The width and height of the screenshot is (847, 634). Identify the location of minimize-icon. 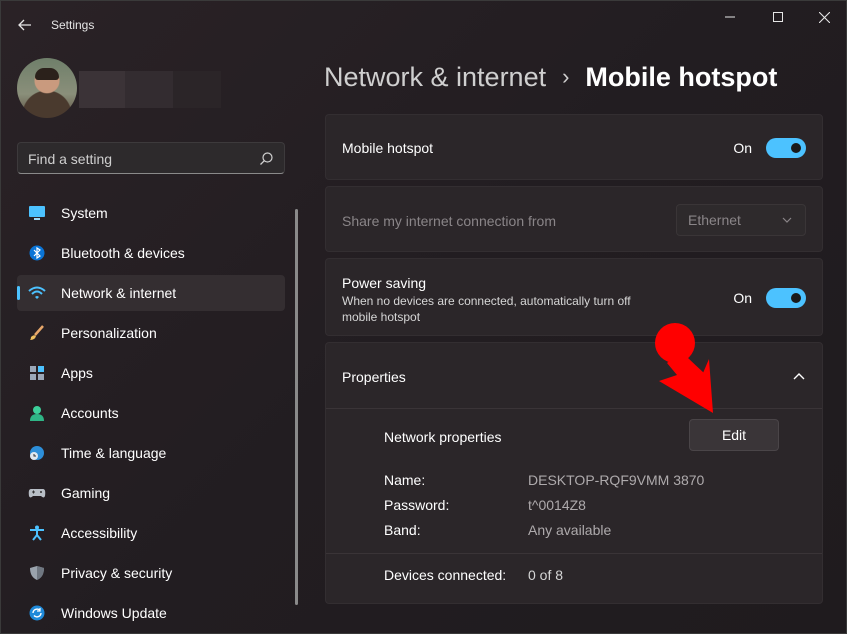
(730, 17).